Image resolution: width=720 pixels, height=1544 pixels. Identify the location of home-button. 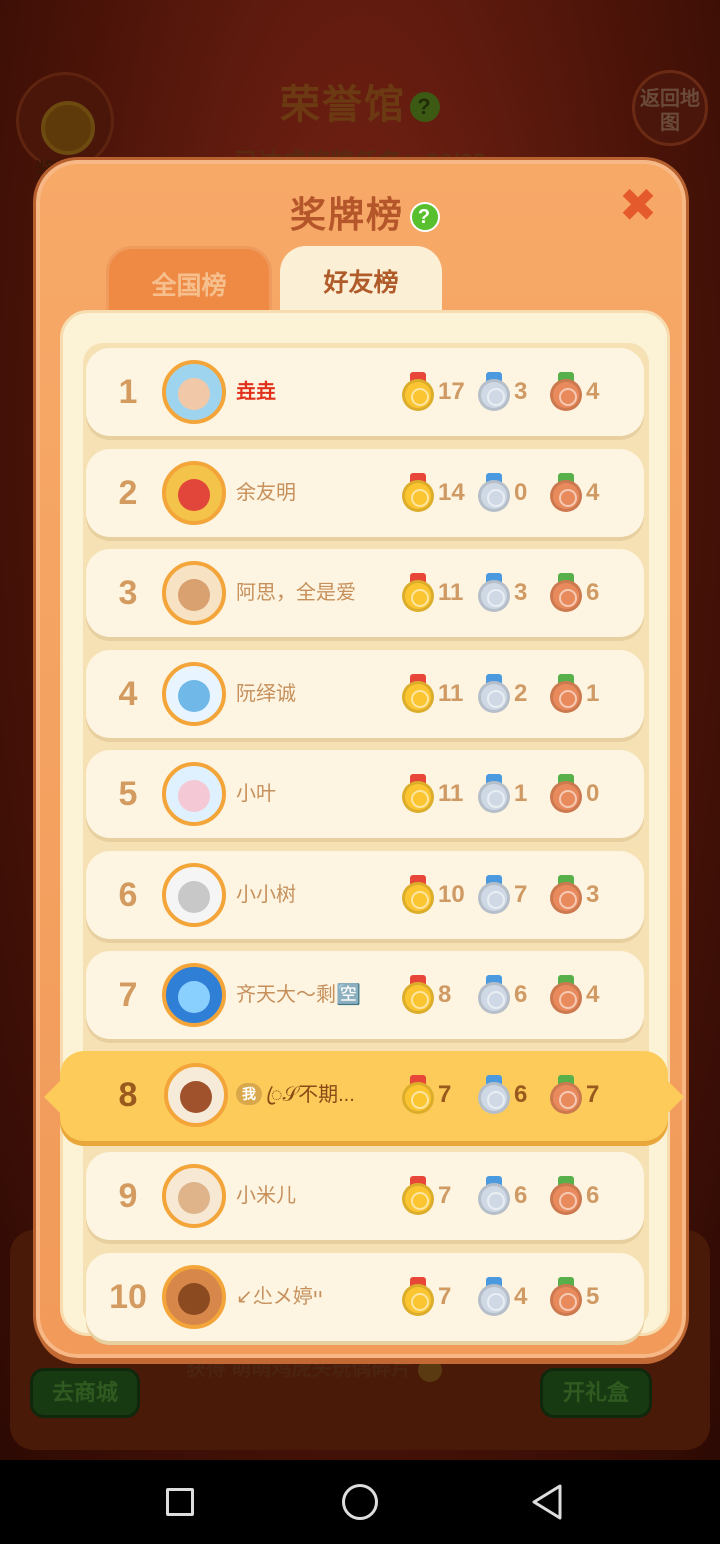
(360, 1502).